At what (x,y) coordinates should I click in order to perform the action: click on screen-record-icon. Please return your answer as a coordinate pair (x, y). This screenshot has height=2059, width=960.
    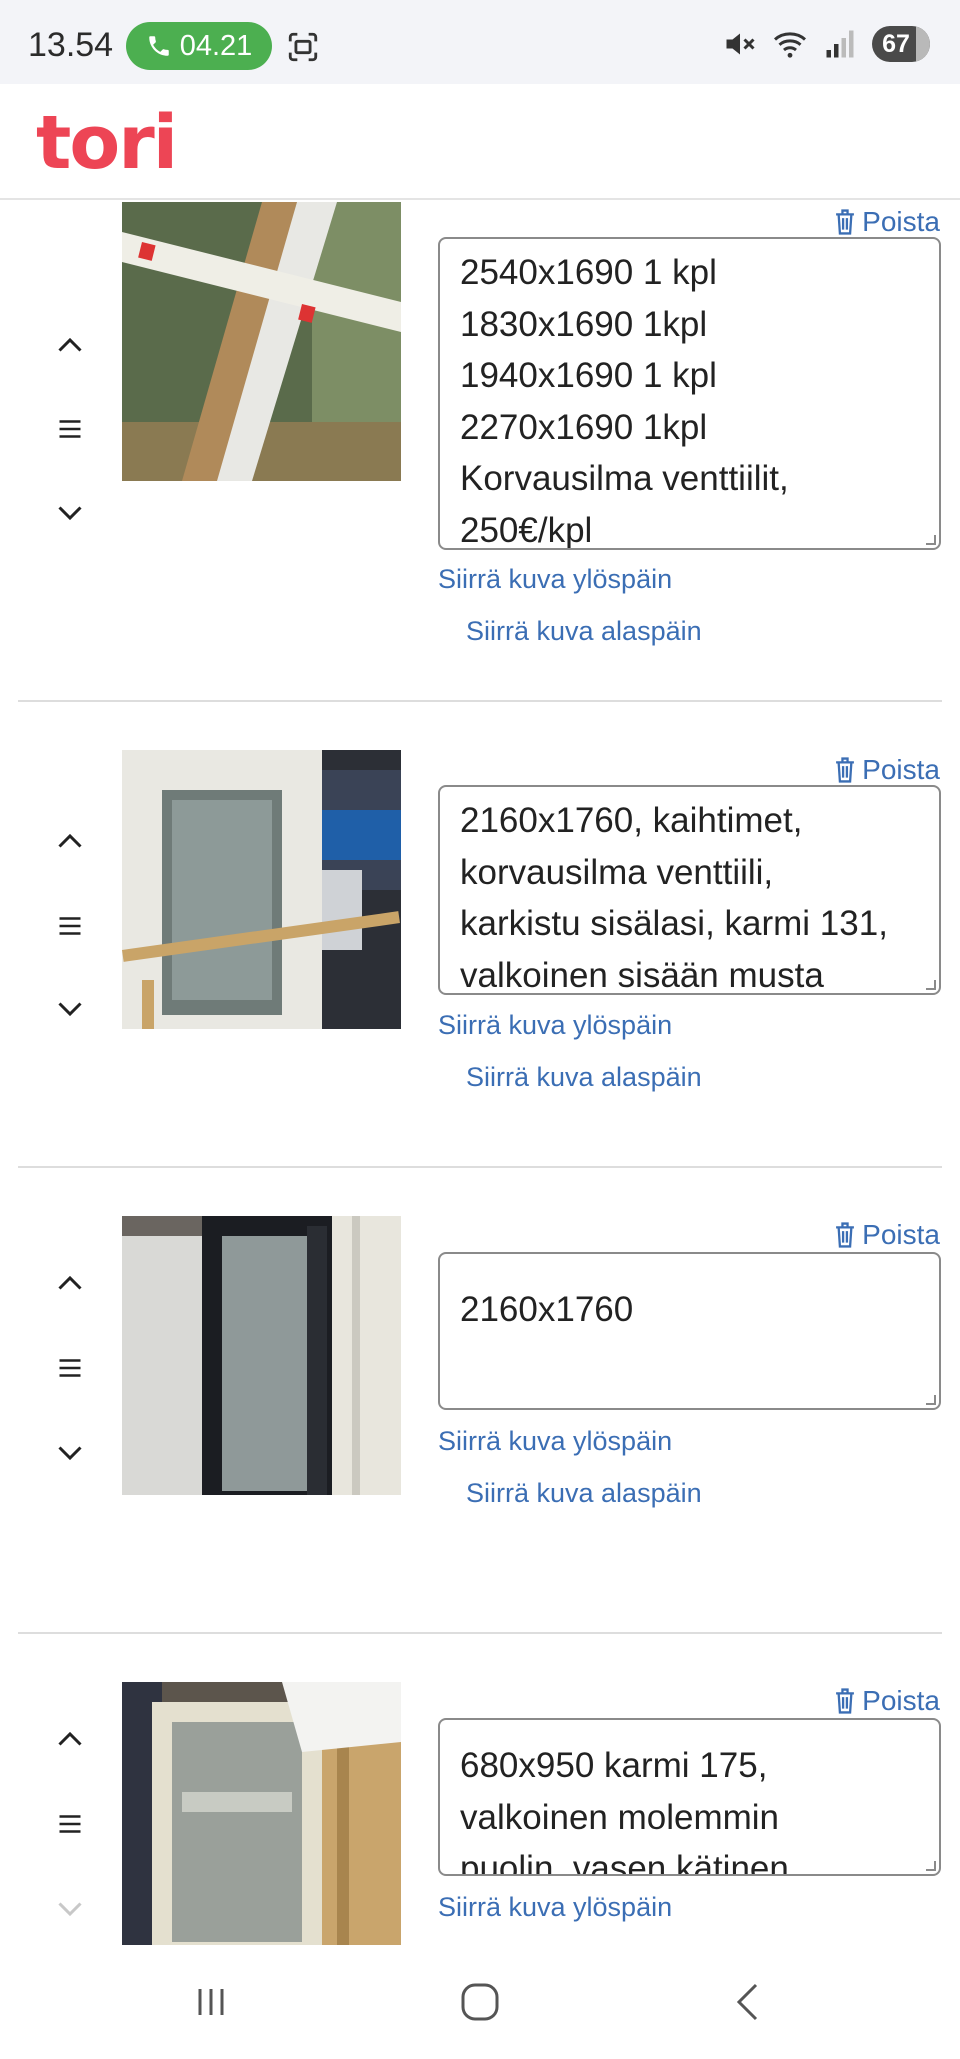
    Looking at the image, I should click on (303, 47).